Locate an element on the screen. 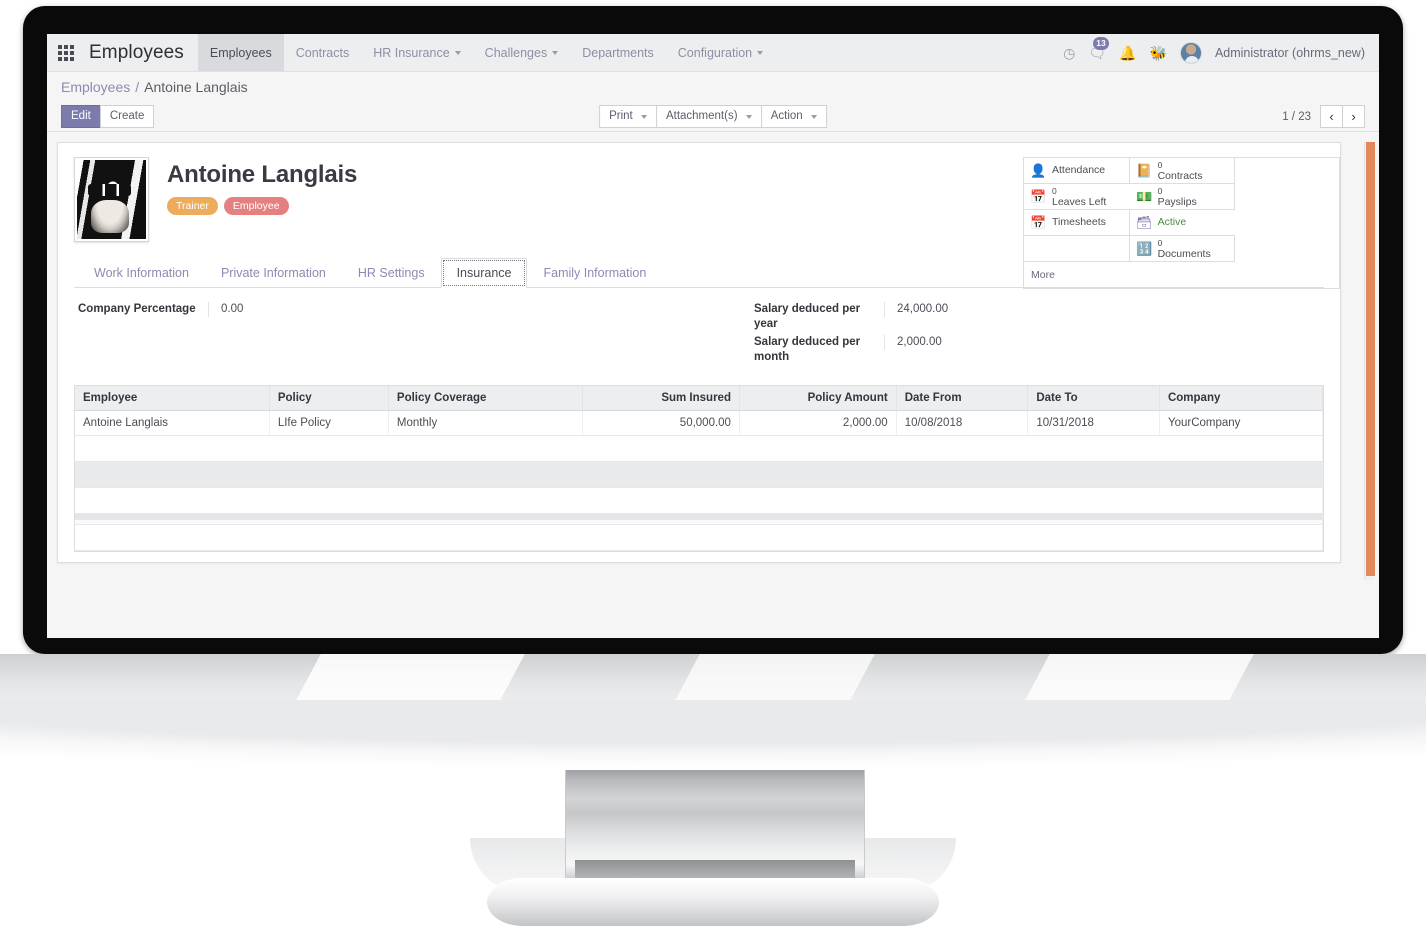  user-avatar is located at coordinates (1190, 52).